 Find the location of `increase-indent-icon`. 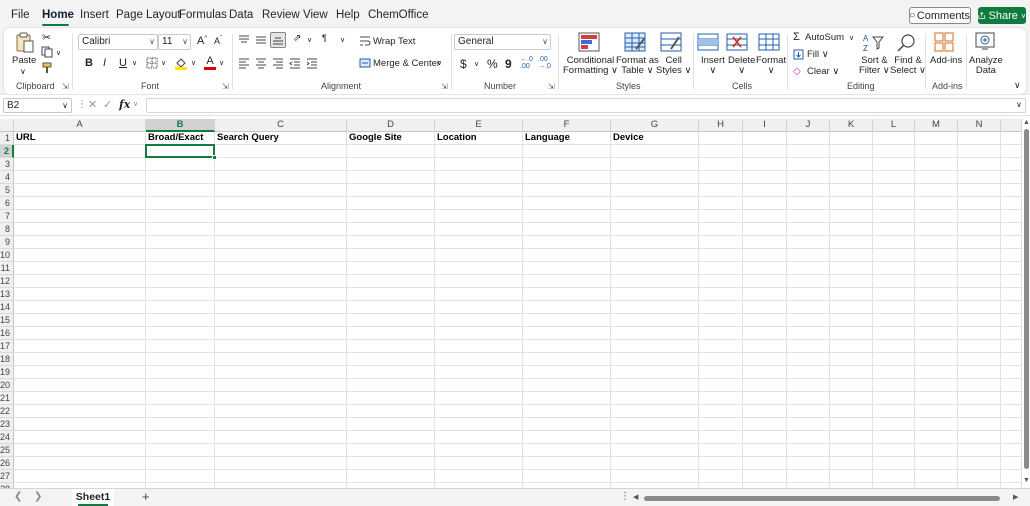

increase-indent-icon is located at coordinates (312, 63).